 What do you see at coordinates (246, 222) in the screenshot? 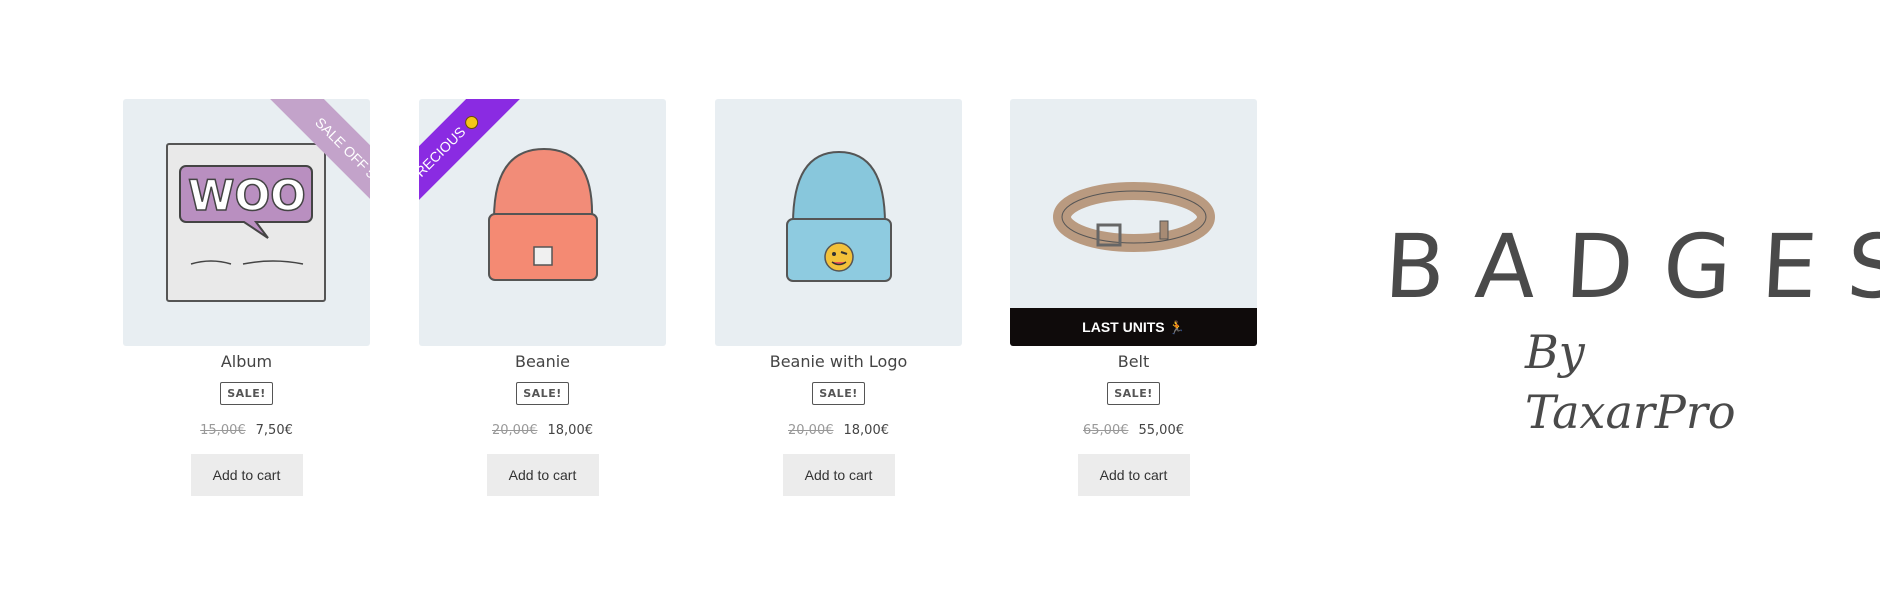
I see `product-image-album: WOO SALE OFF 50%` at bounding box center [246, 222].